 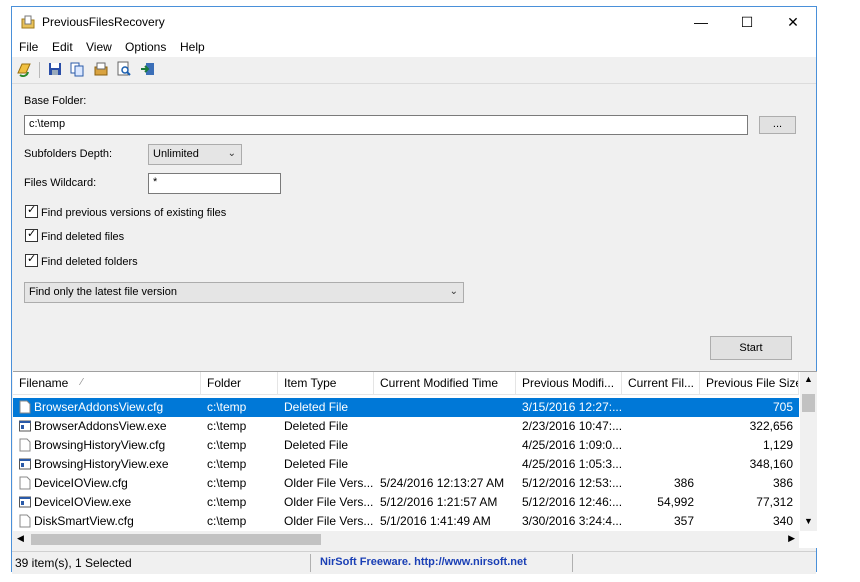 I want to click on menu-help: Help, so click(x=192, y=47).